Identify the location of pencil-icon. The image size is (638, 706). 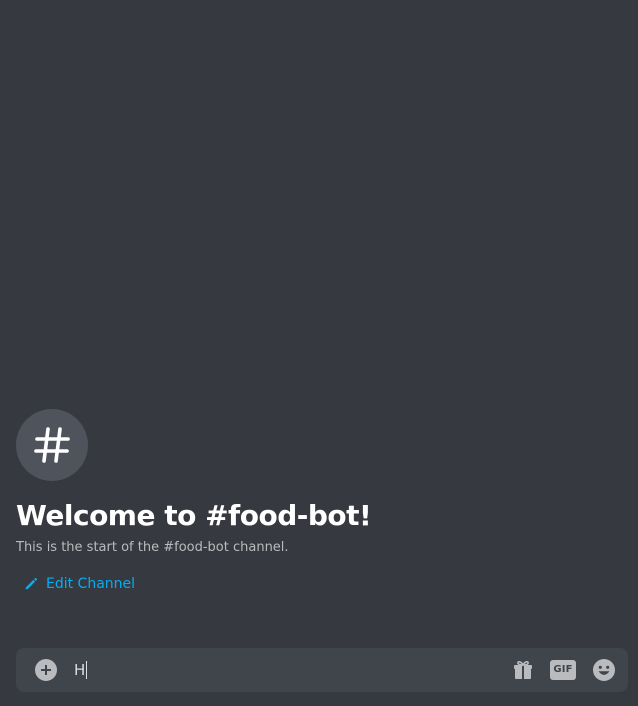
(31, 584).